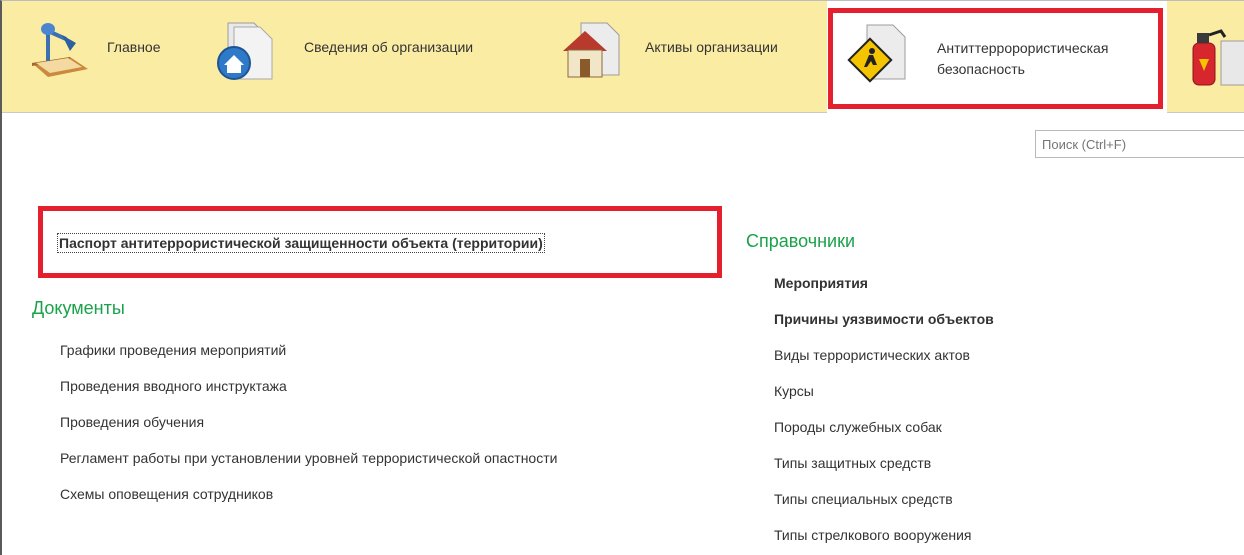  What do you see at coordinates (389, 47) in the screenshot?
I see `section-organization-info-label: Сведения об организации` at bounding box center [389, 47].